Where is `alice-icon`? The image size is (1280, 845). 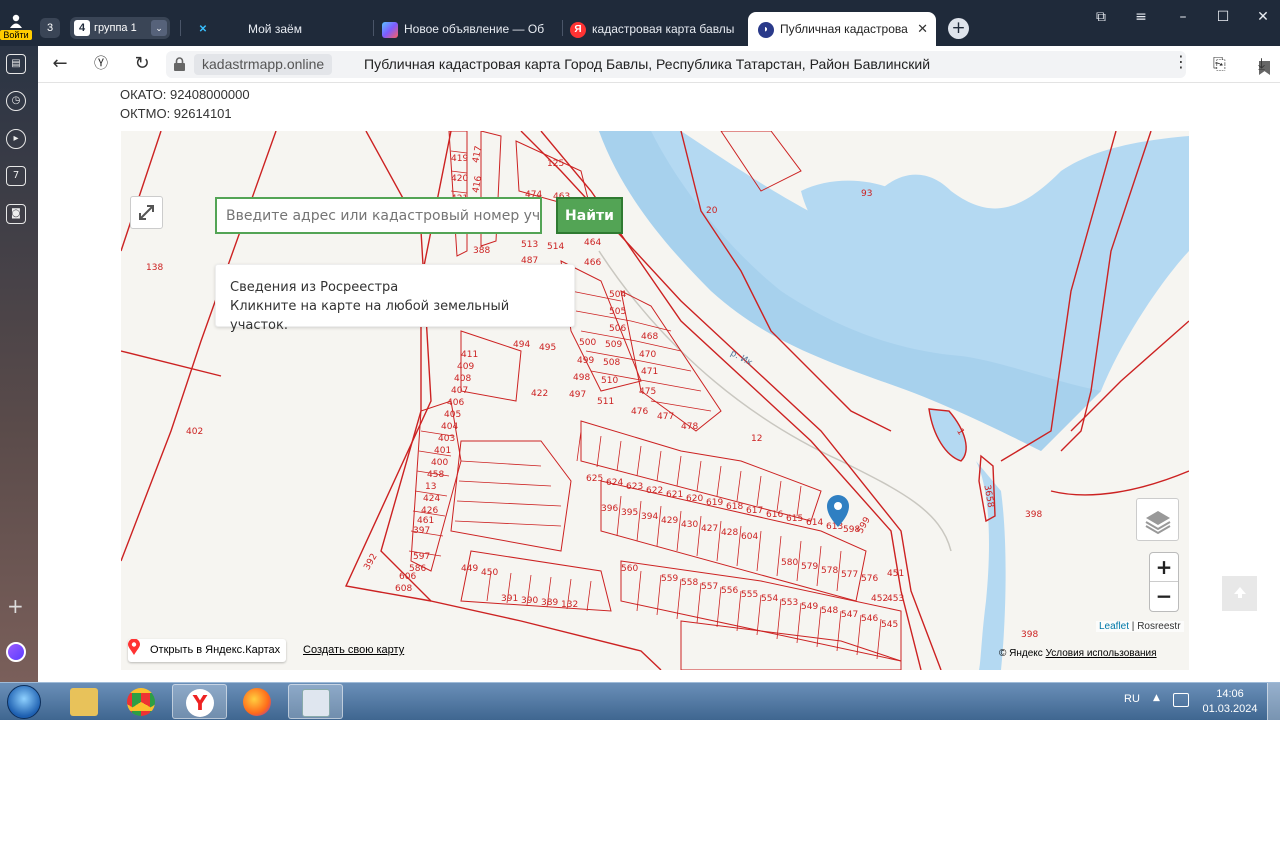
alice-icon is located at coordinates (16, 652).